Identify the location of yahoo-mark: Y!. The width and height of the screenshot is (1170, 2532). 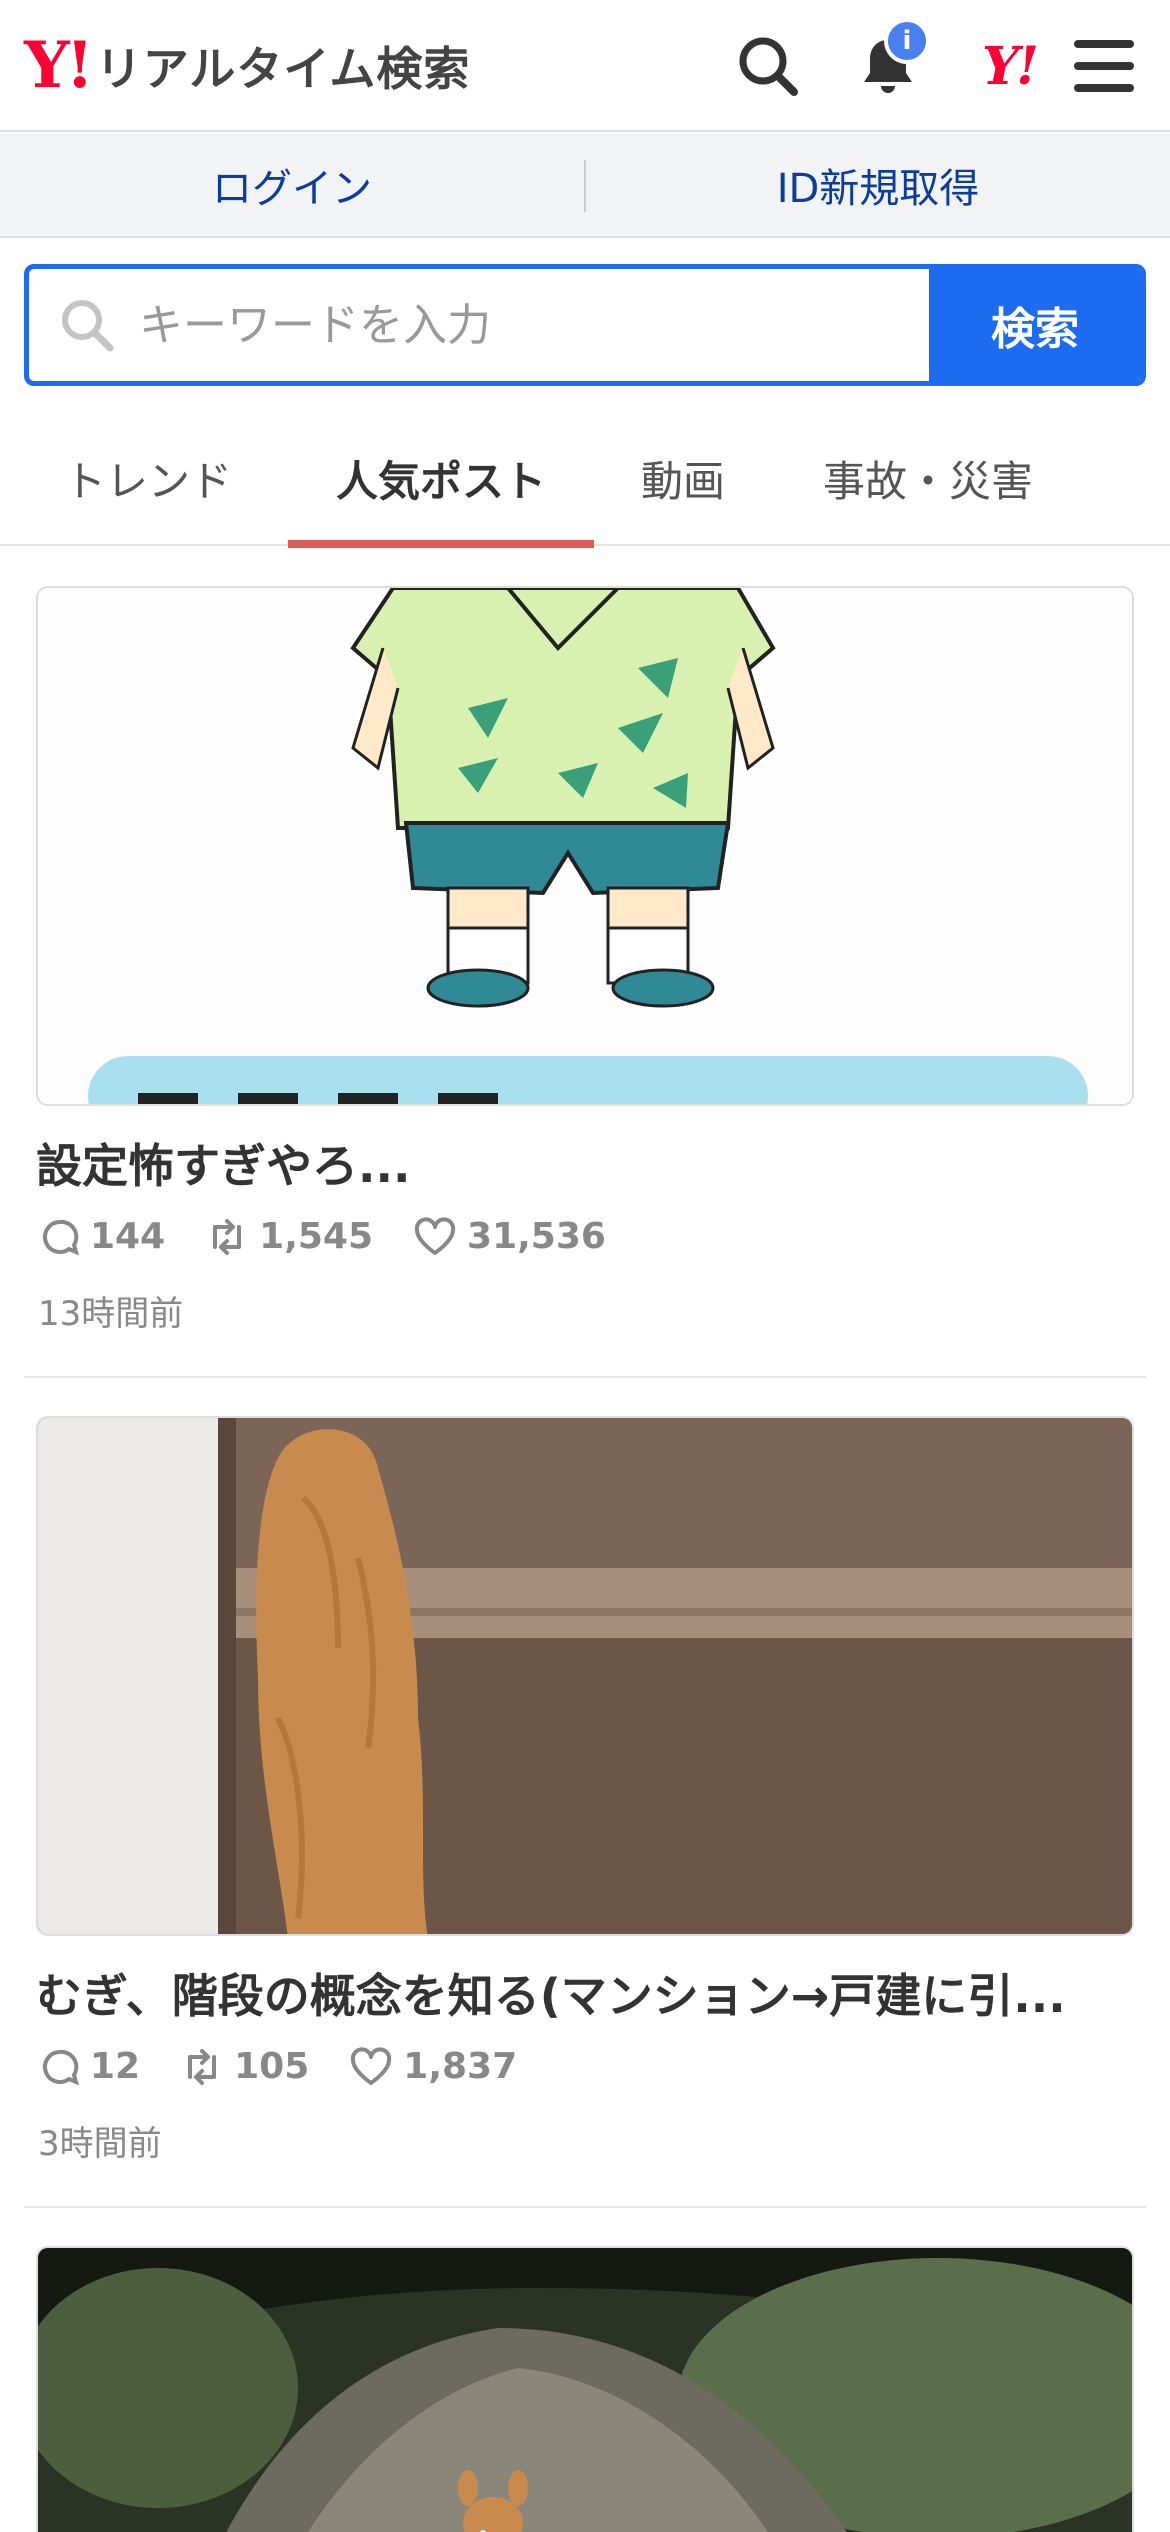
(1010, 66).